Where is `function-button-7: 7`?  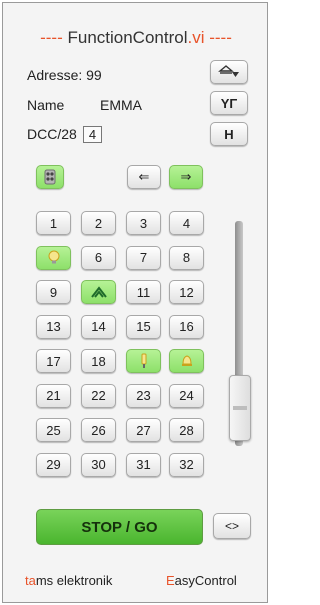
function-button-7: 7 is located at coordinates (143, 257).